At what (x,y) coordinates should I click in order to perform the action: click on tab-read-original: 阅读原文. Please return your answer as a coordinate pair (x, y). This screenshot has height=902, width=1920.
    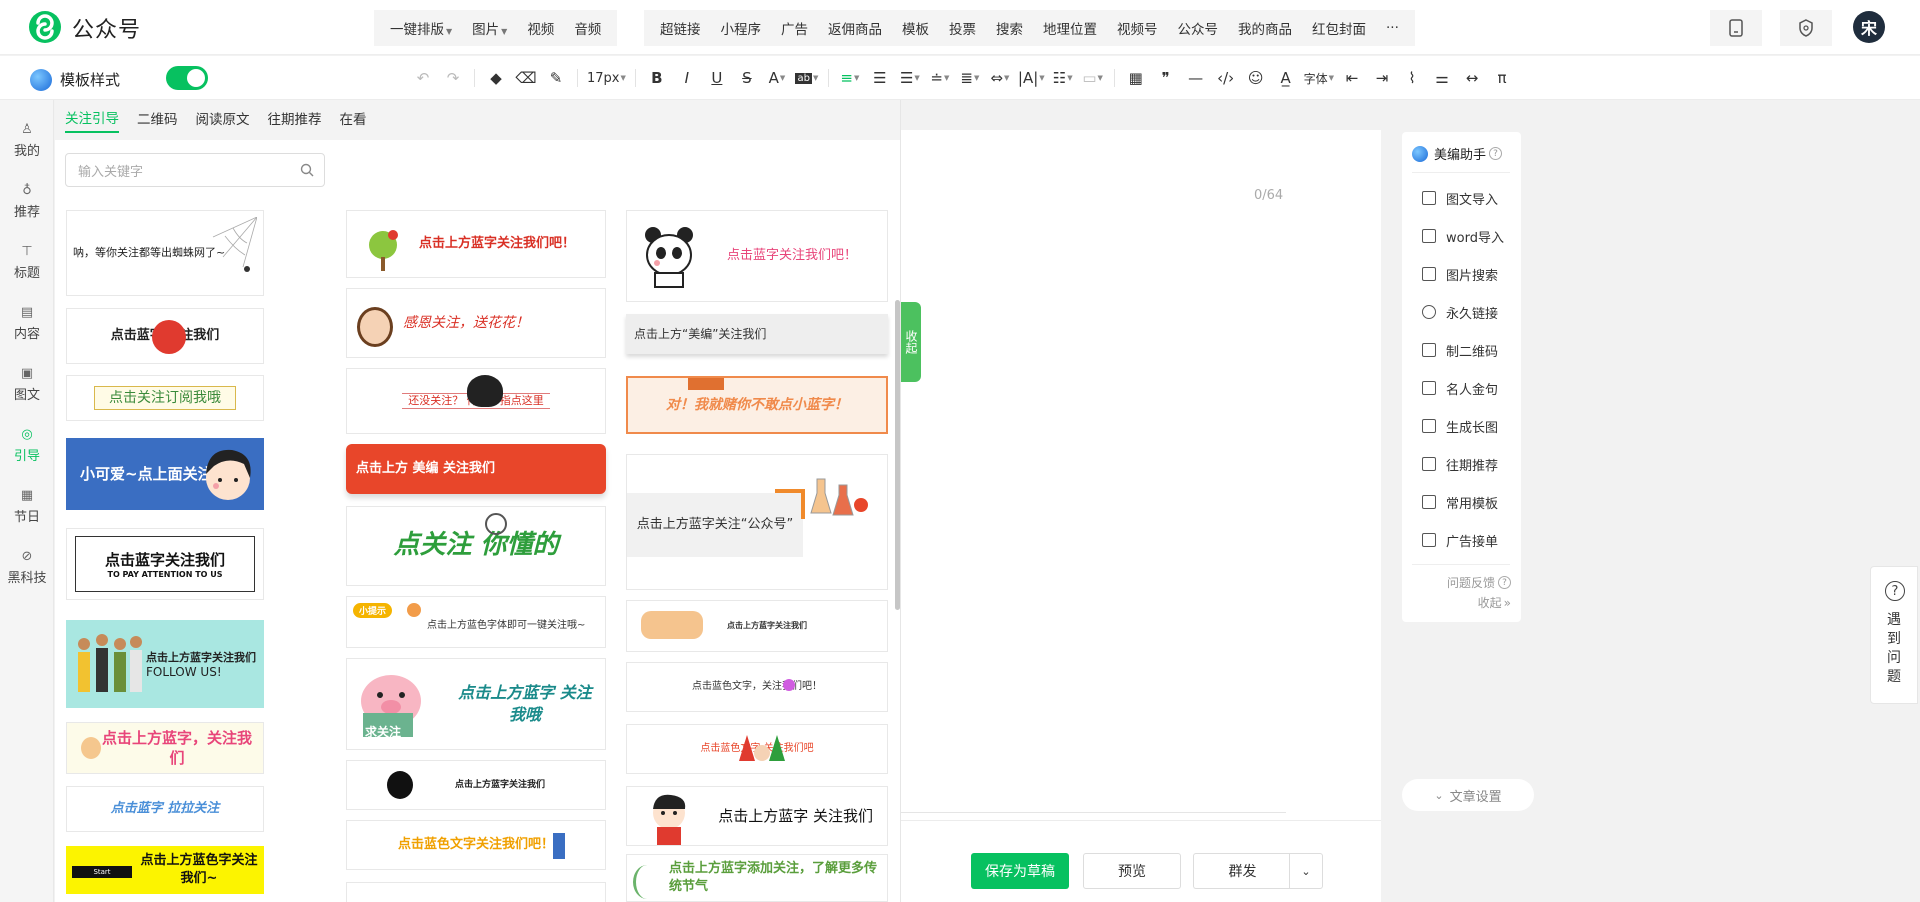
    Looking at the image, I should click on (223, 120).